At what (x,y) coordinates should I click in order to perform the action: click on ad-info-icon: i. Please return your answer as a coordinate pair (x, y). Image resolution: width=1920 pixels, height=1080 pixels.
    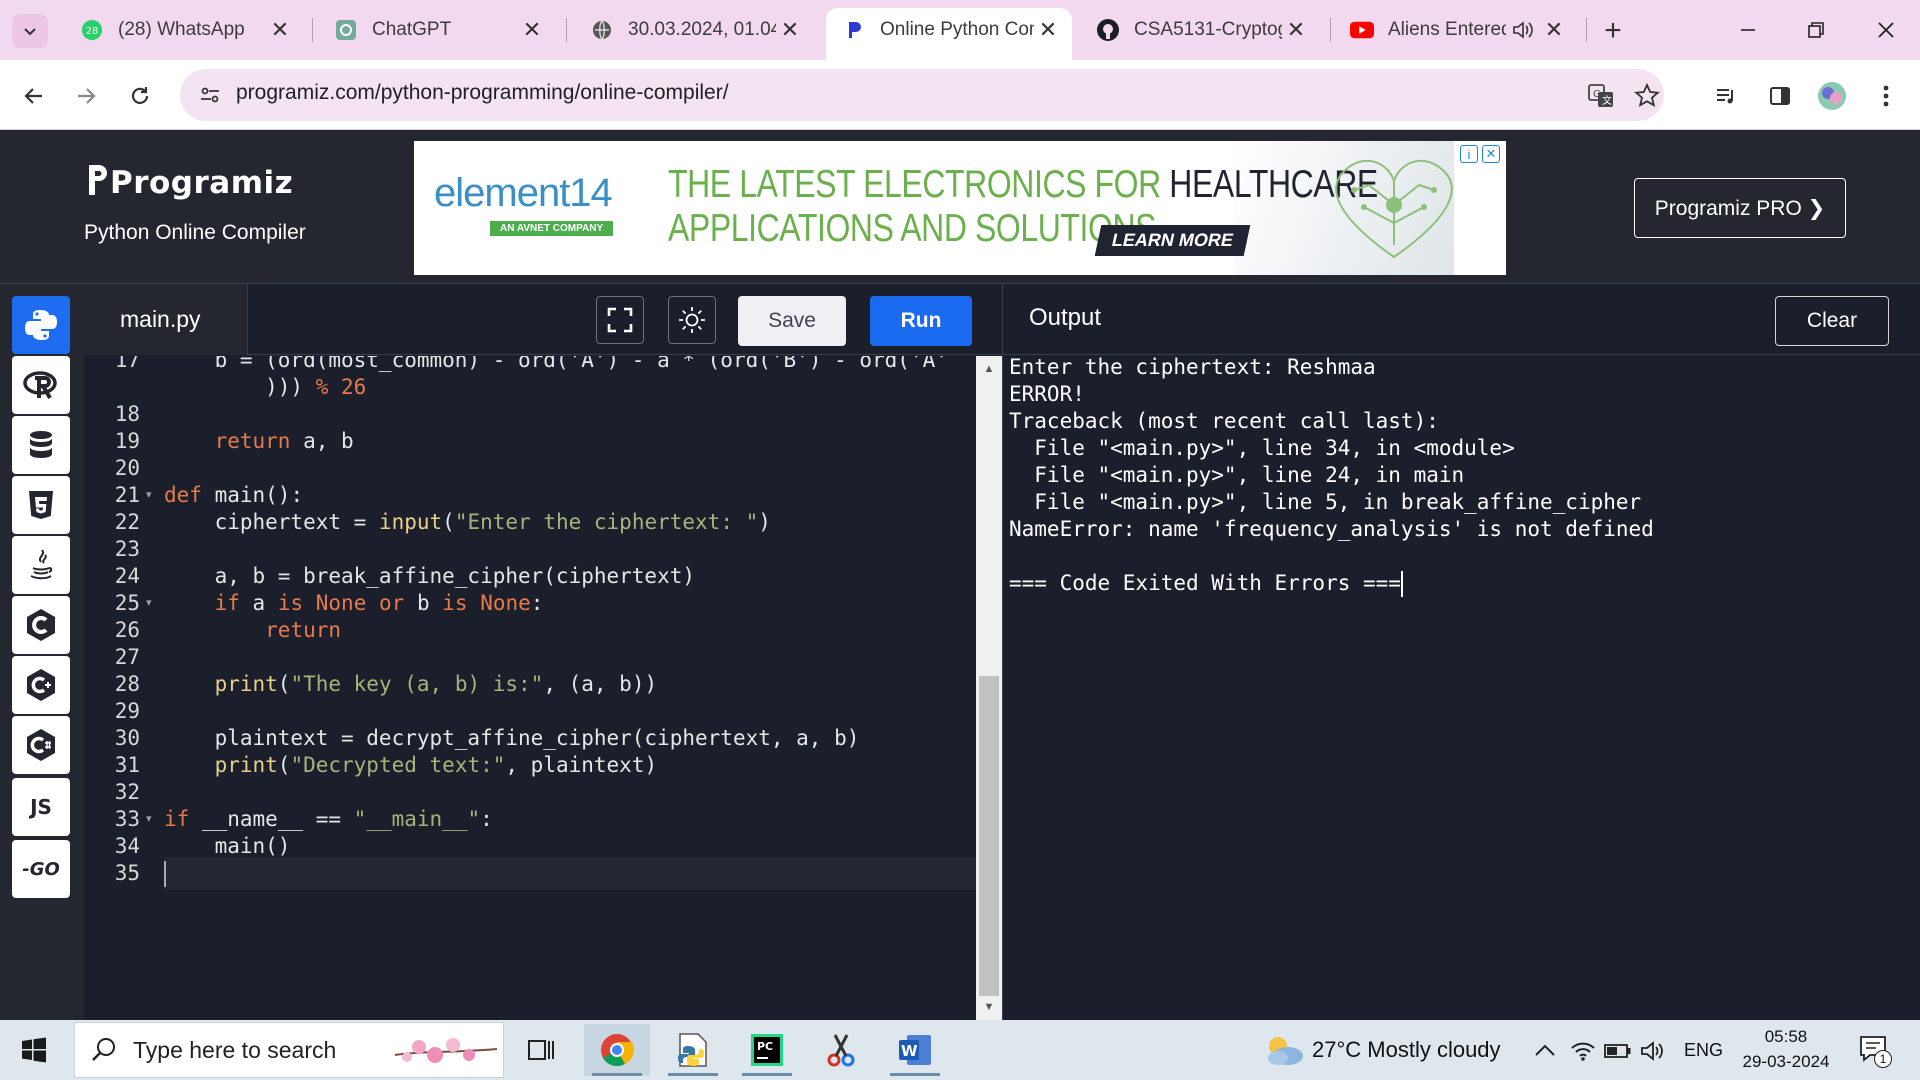
    Looking at the image, I should click on (1469, 154).